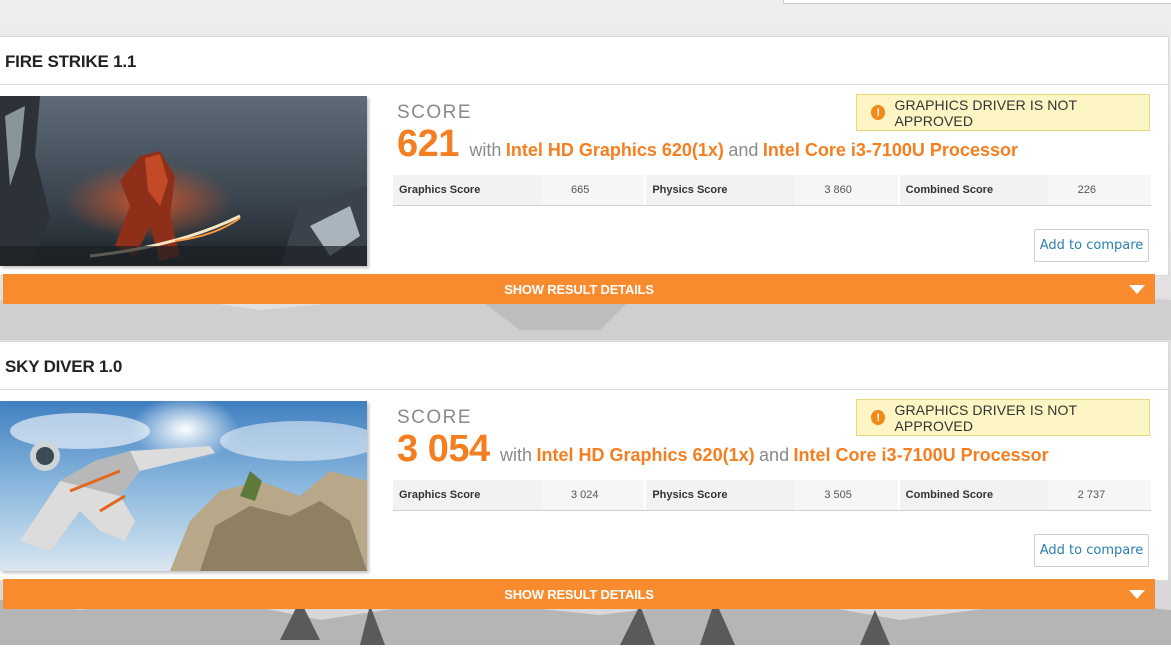 The width and height of the screenshot is (1171, 659). I want to click on physics-score-cell: Physics Score 3 505, so click(772, 495).